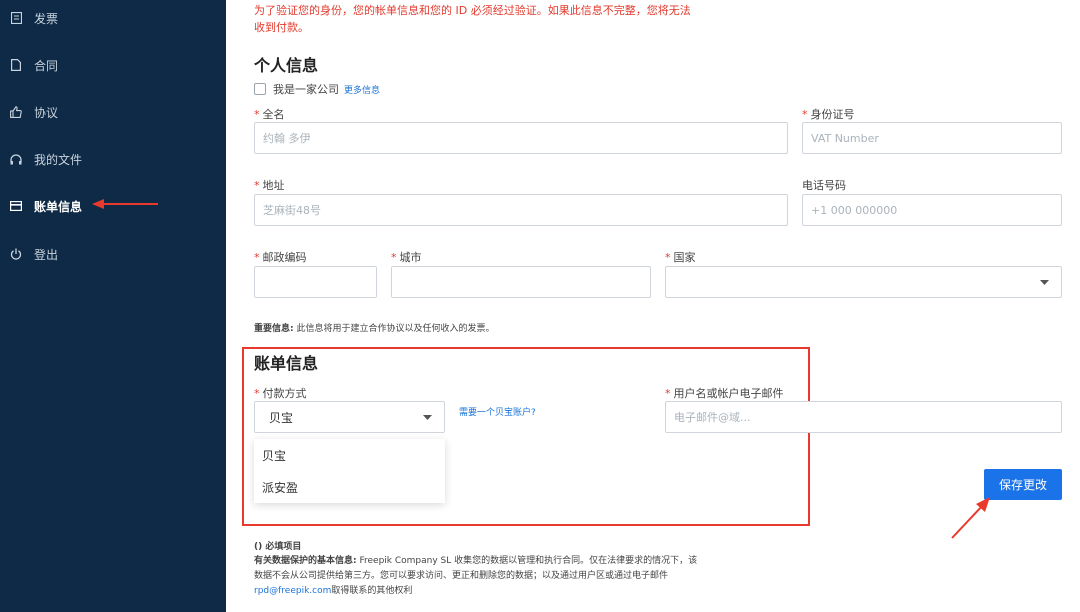 This screenshot has height=612, width=1080. I want to click on label-text: 国家, so click(684, 257).